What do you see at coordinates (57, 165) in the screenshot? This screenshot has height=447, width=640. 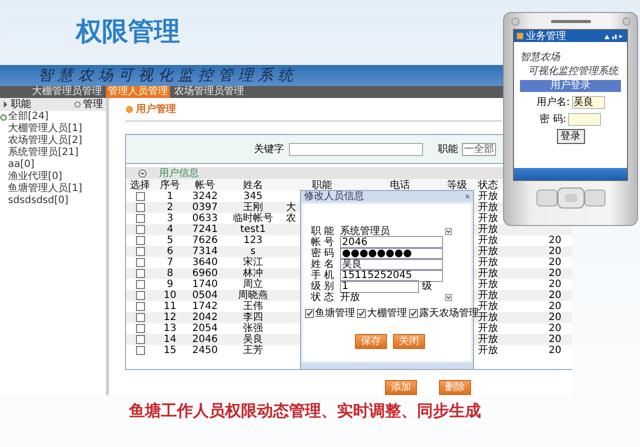 I see `tree-item: aa[0]` at bounding box center [57, 165].